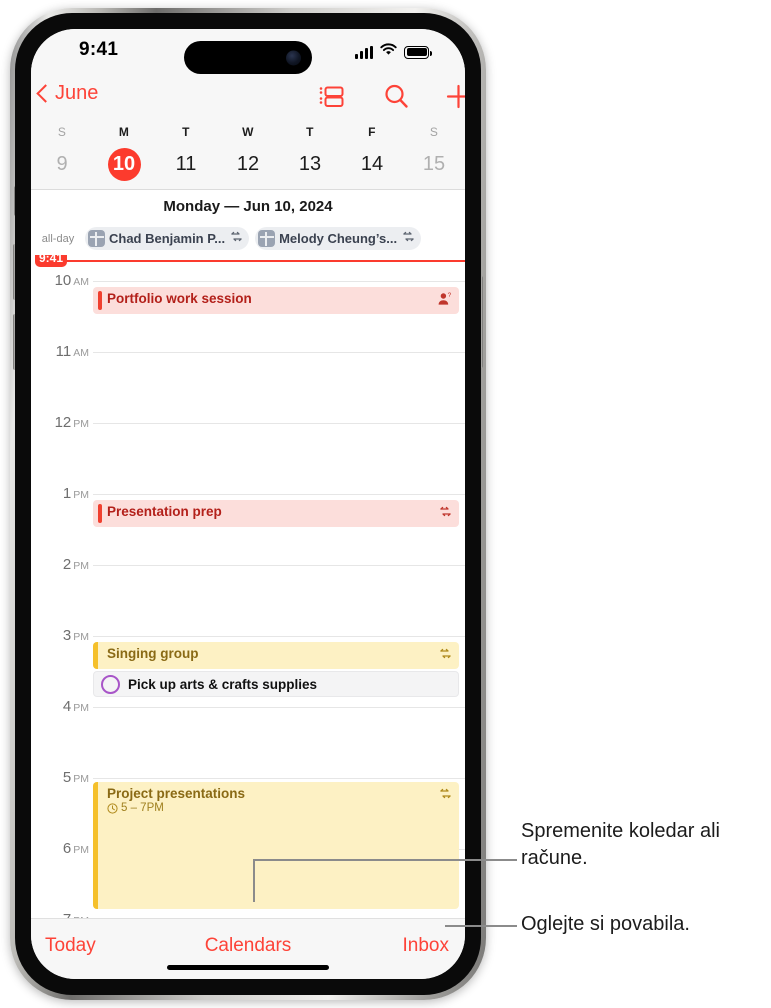 This screenshot has height=1008, width=771. Describe the element at coordinates (248, 946) in the screenshot. I see `tab-calendars: Calendars` at that location.